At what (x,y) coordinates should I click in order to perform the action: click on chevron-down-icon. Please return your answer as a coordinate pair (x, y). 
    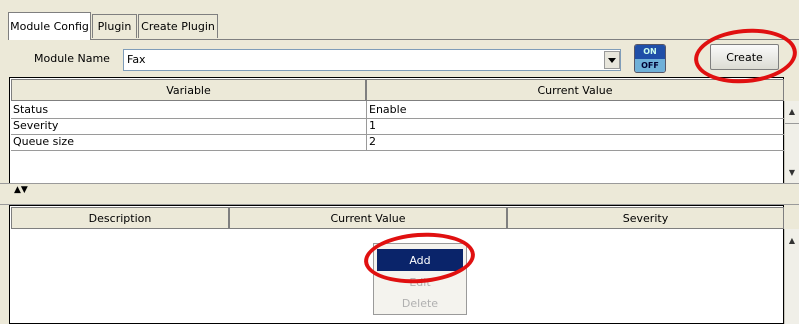
    Looking at the image, I should click on (612, 60).